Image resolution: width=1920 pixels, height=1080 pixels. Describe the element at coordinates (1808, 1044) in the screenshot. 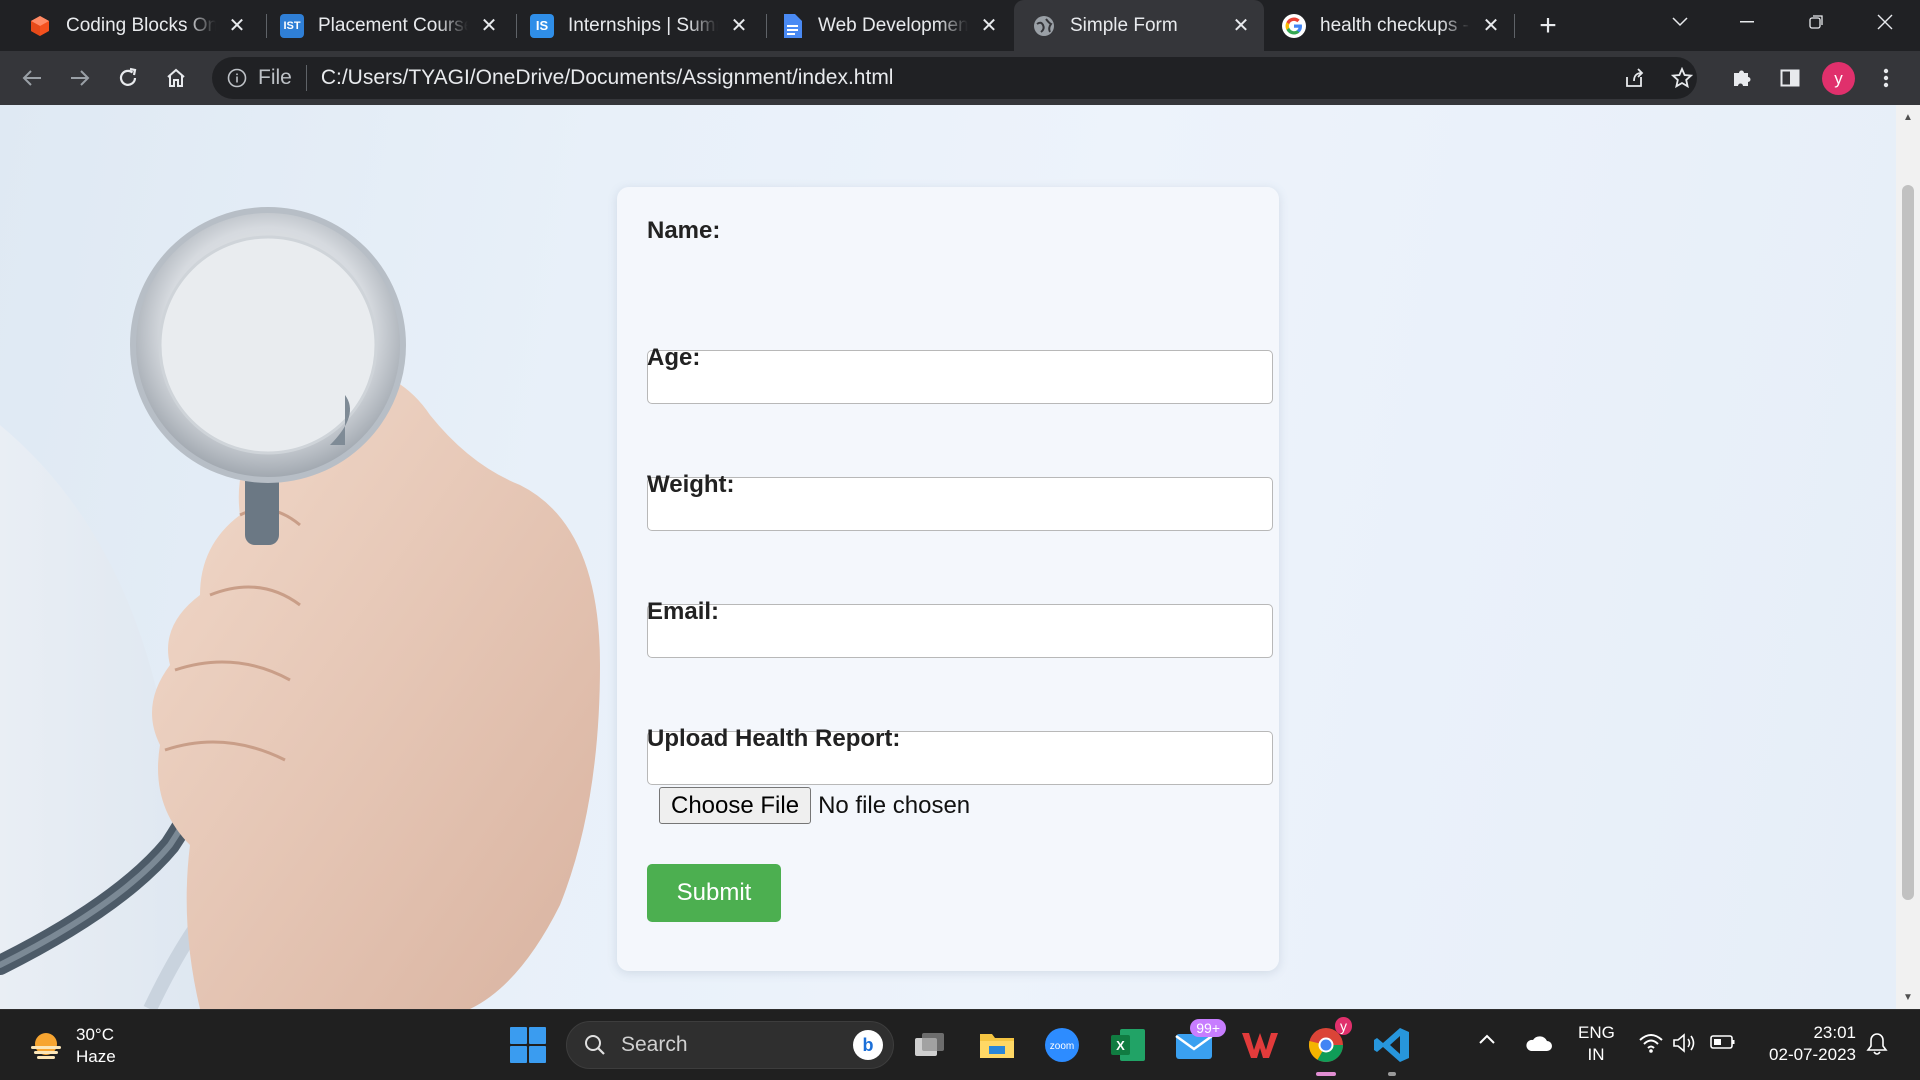

I see `system-clock: 23:01 02-07-2023` at that location.